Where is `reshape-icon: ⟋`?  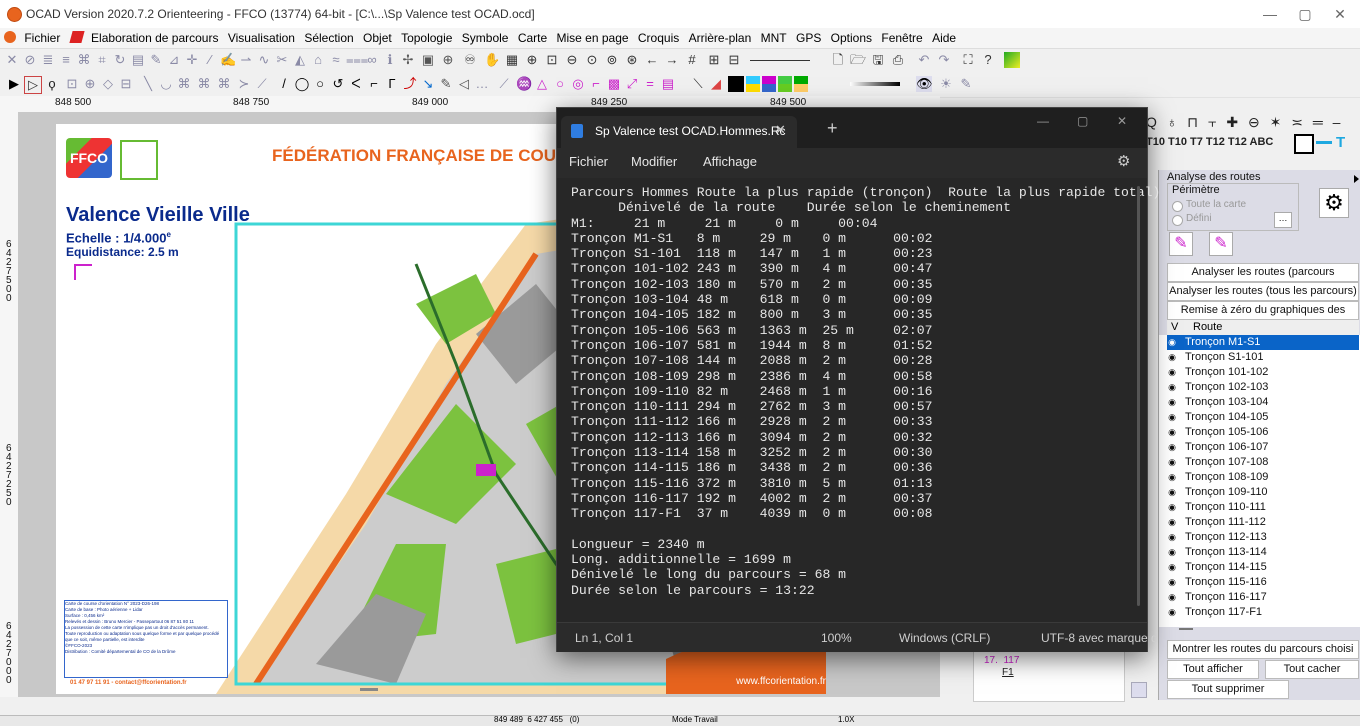 reshape-icon: ⟋ is located at coordinates (262, 84).